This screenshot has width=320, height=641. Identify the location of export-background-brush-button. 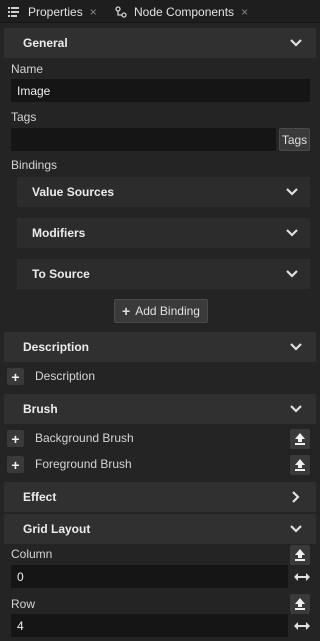
(300, 439).